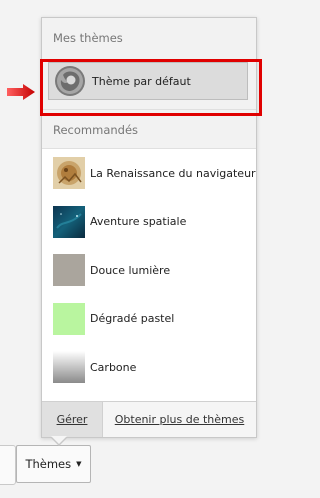 This screenshot has height=498, width=320. Describe the element at coordinates (179, 419) in the screenshot. I see `get-more-themes-button: Obtenir plus de thèmes` at that location.